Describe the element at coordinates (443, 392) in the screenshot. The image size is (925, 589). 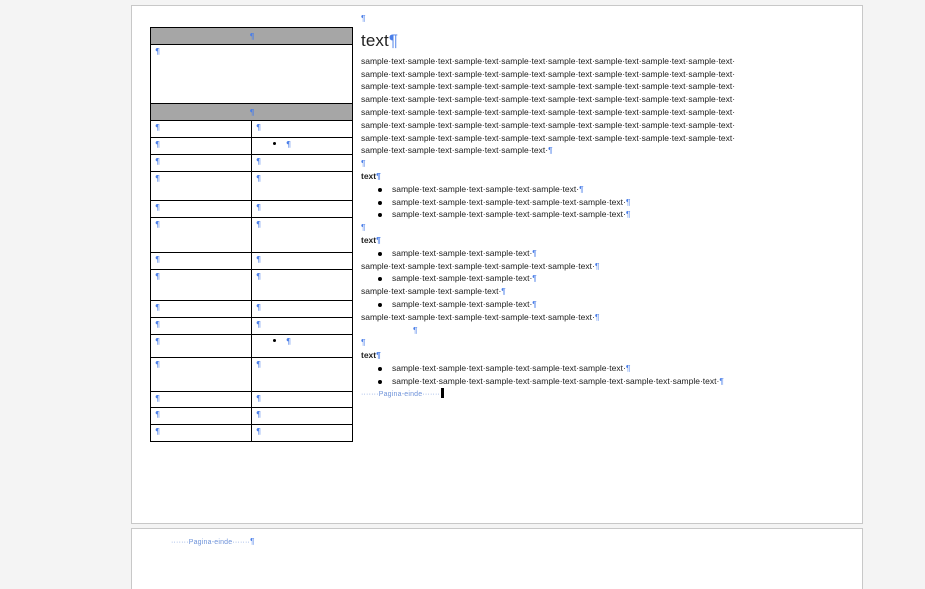
I see `text-cursor` at that location.